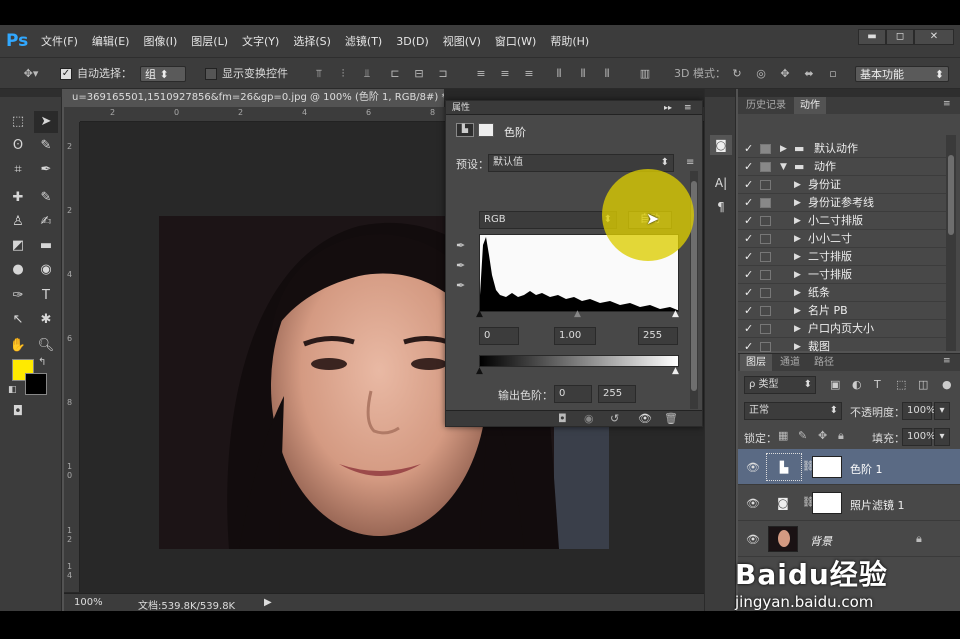  Describe the element at coordinates (841, 436) in the screenshot. I see `lock-all-icon: 🔒︎` at that location.